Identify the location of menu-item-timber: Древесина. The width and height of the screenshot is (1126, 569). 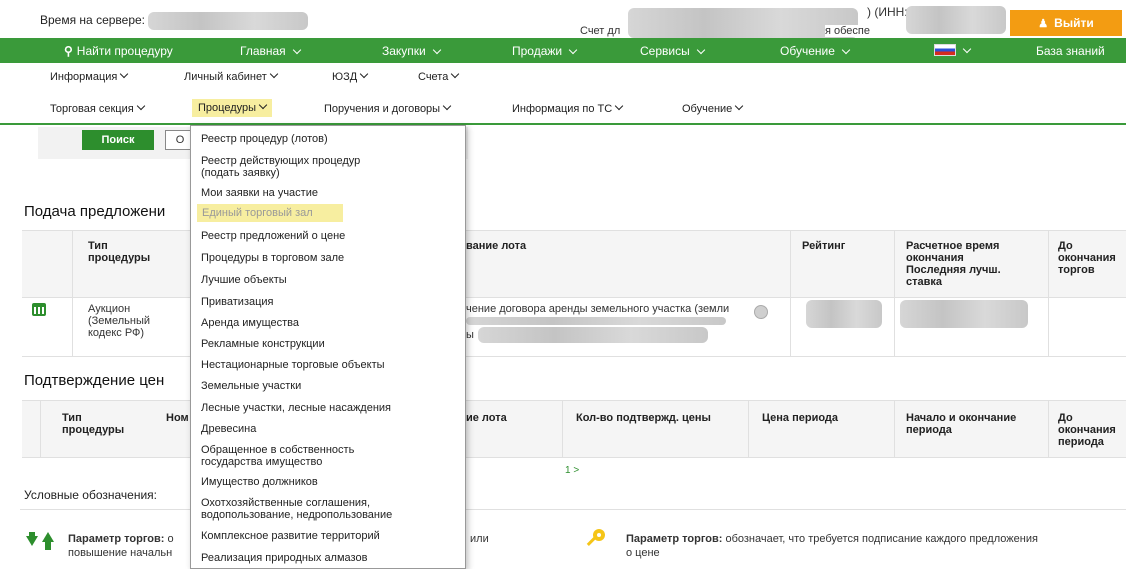
(326, 429).